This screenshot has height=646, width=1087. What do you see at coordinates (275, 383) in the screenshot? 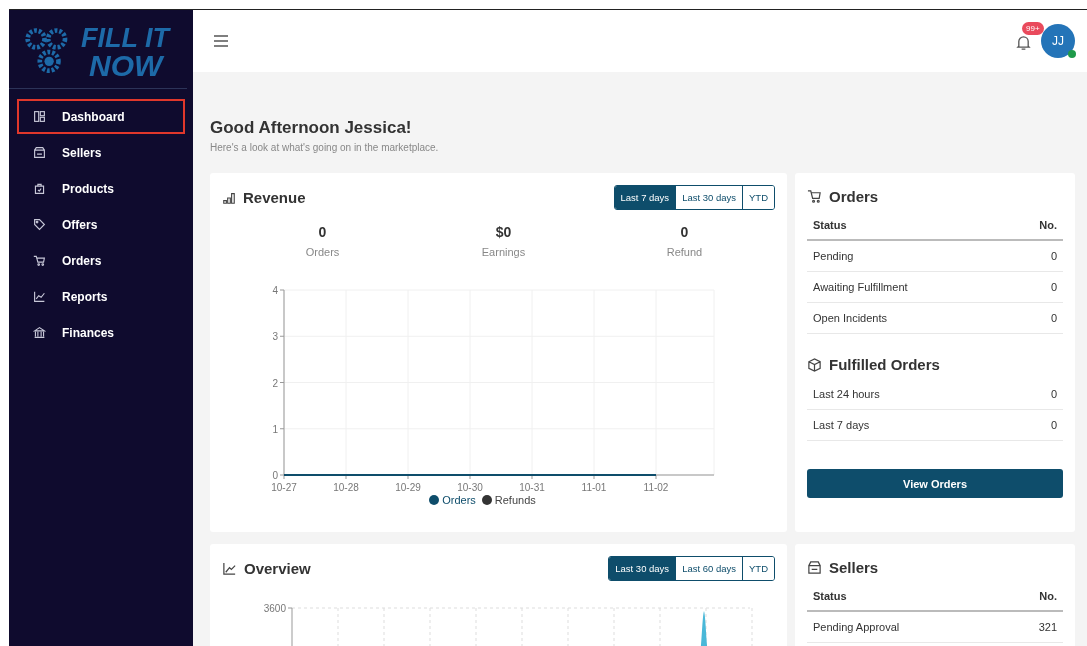
I see `axis-tick-label: 2` at bounding box center [275, 383].